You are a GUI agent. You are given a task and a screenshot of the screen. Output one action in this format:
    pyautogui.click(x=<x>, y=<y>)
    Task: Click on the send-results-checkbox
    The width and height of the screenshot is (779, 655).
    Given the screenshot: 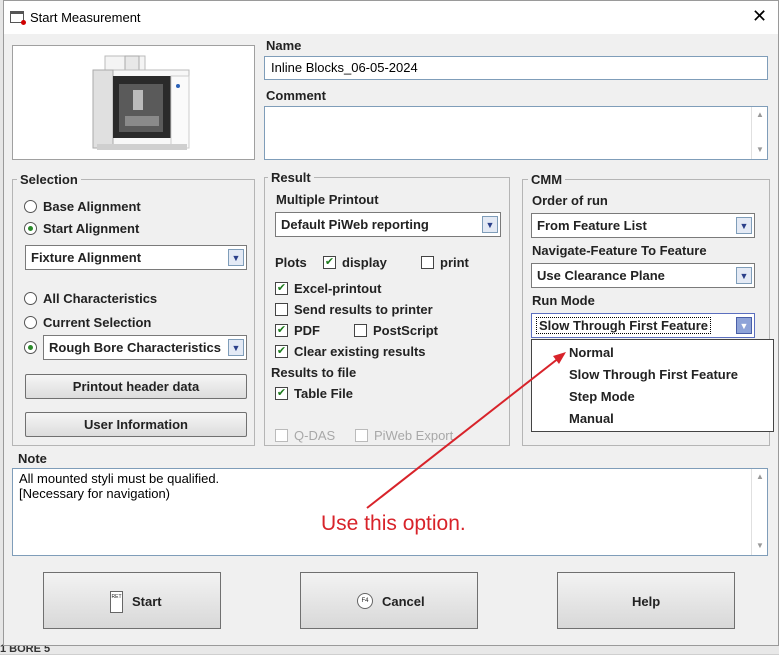 What is the action you would take?
    pyautogui.click(x=281, y=309)
    